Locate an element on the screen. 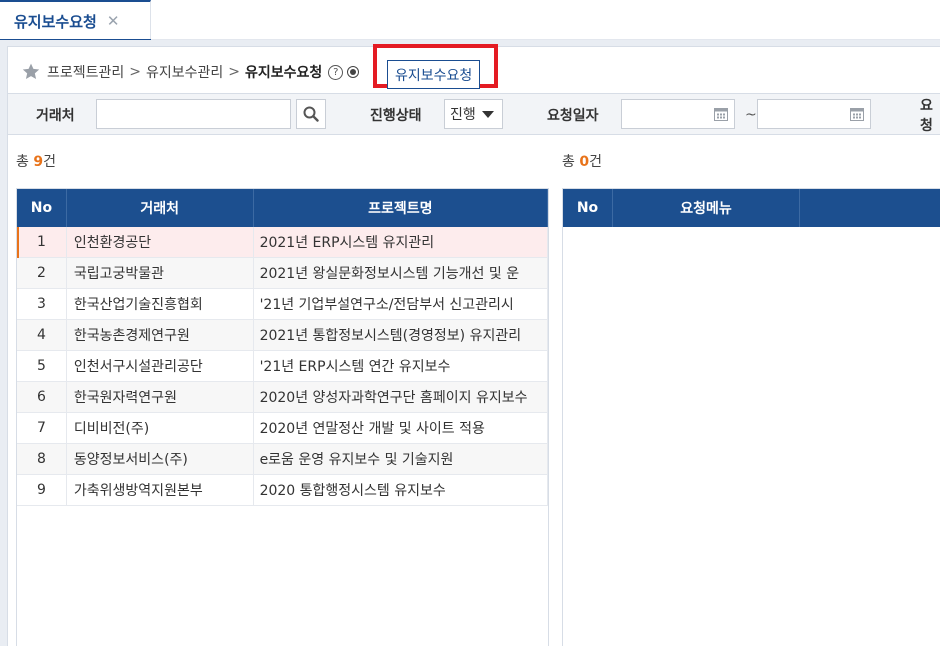  cell-customer: 가축위생방역지원본부 is located at coordinates (160, 490).